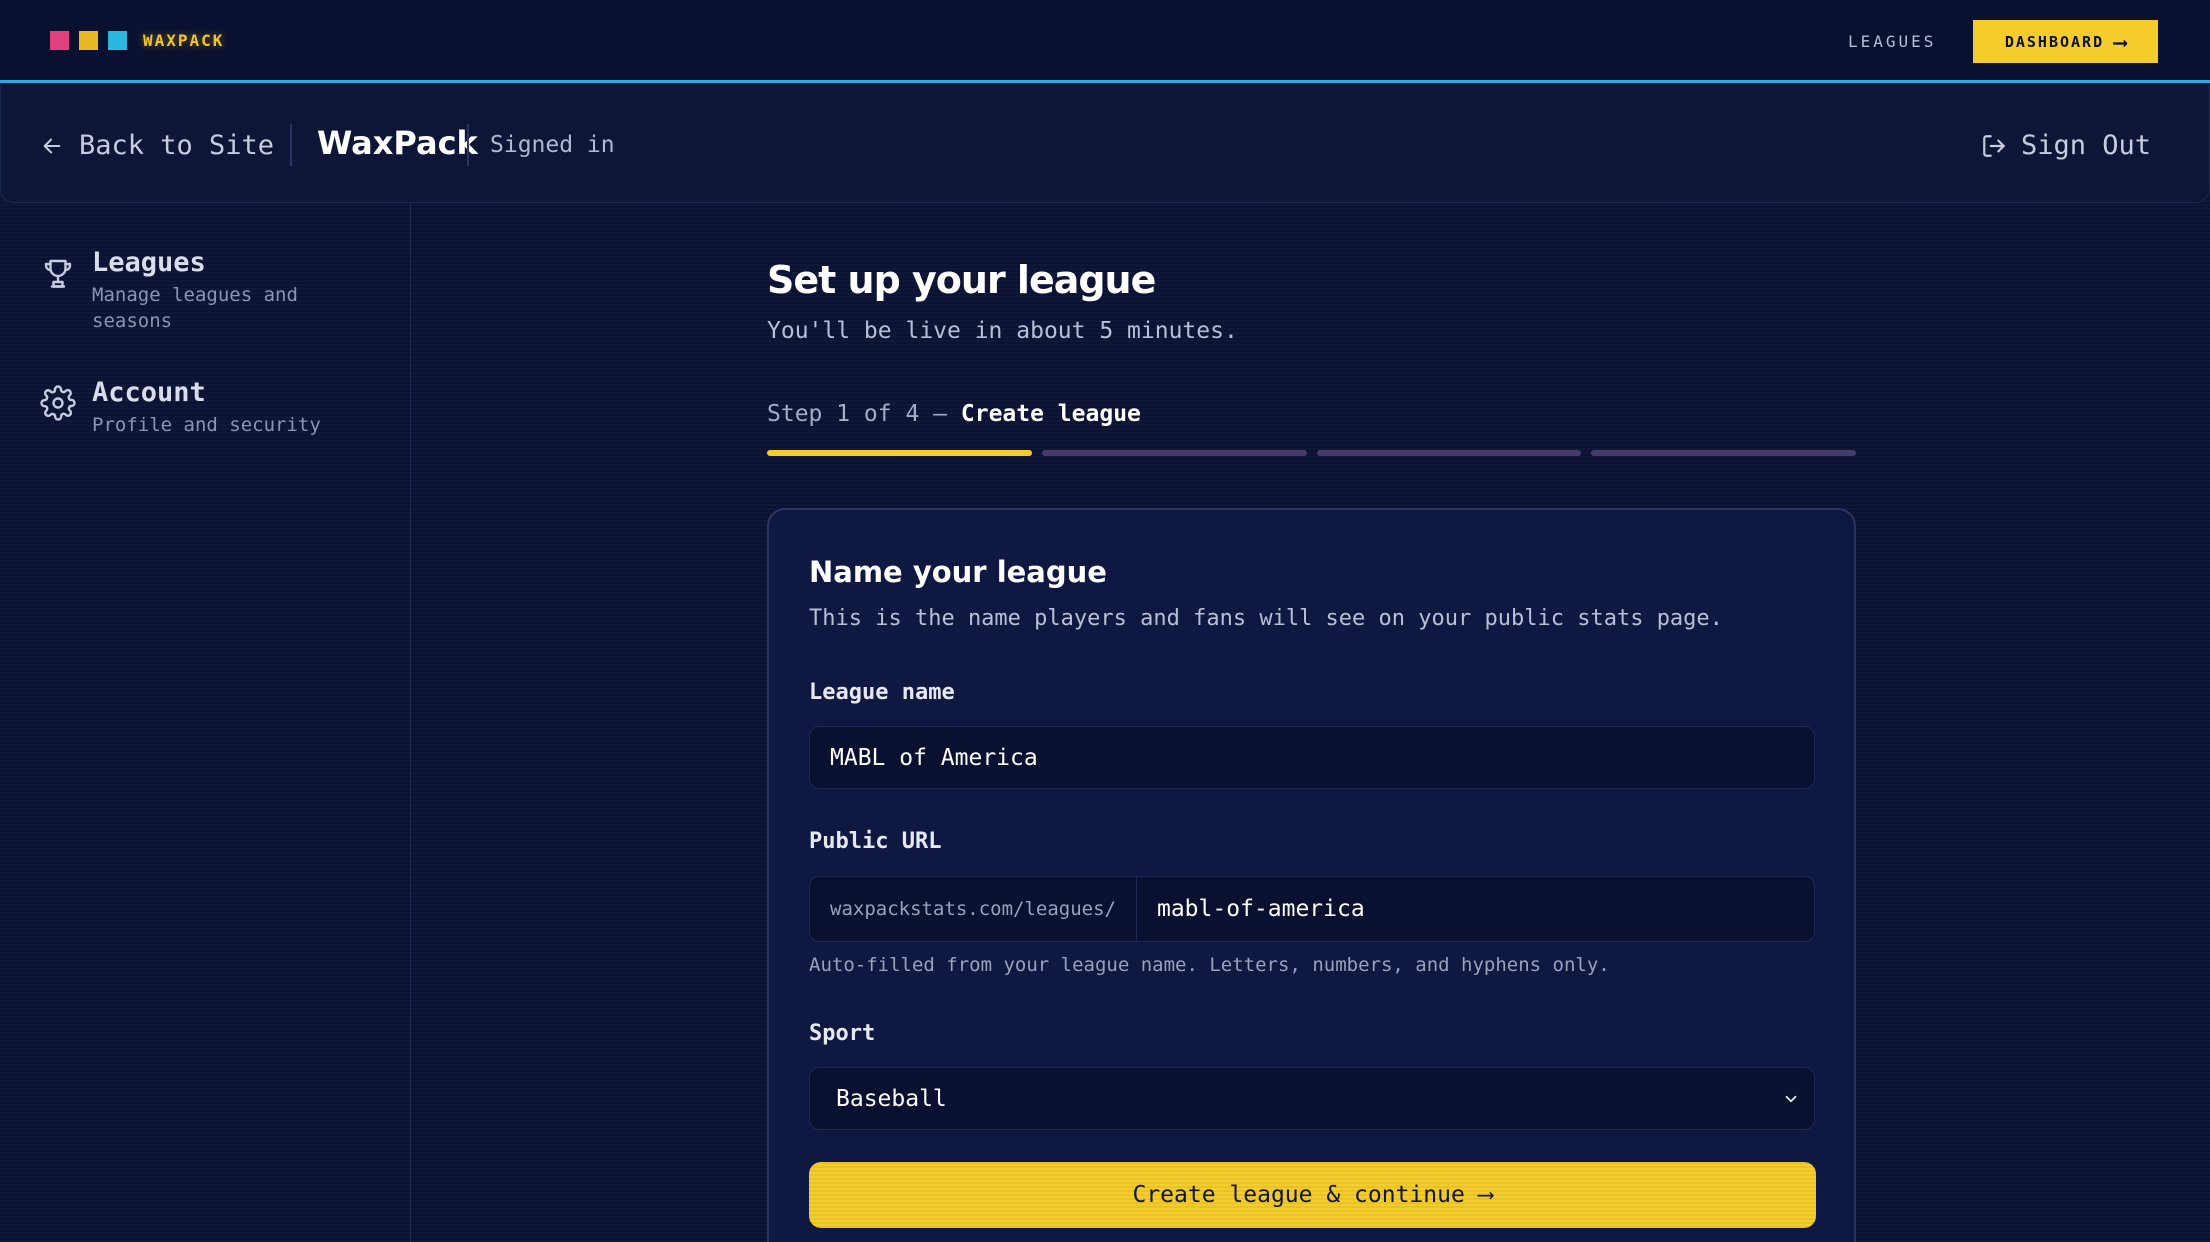  What do you see at coordinates (206, 425) in the screenshot?
I see `sidebar-item-subtitle: Profile and security` at bounding box center [206, 425].